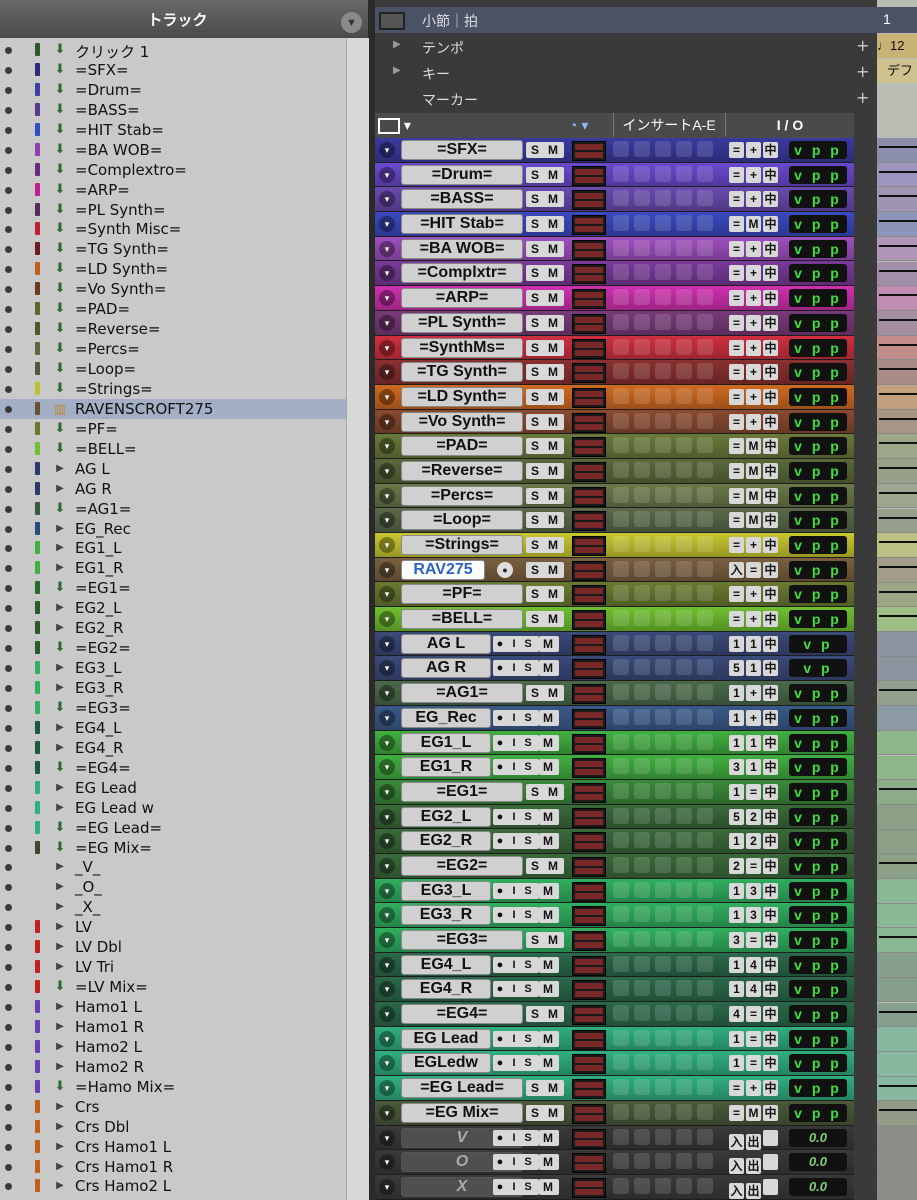  Describe the element at coordinates (818, 1162) in the screenshot. I see `output-display: 0.0` at that location.